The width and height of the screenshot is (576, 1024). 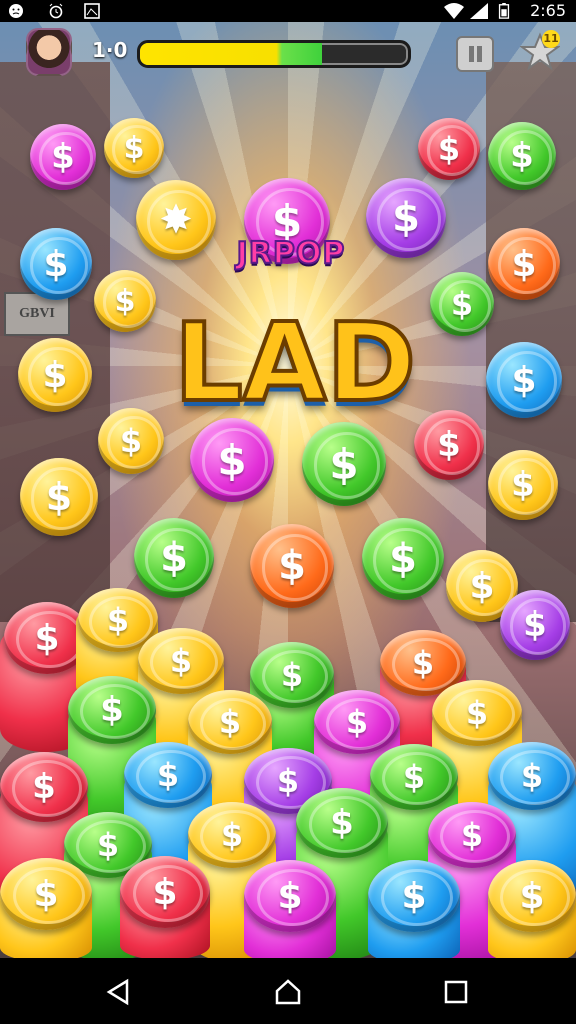 What do you see at coordinates (504, 11) in the screenshot?
I see `battery-icon` at bounding box center [504, 11].